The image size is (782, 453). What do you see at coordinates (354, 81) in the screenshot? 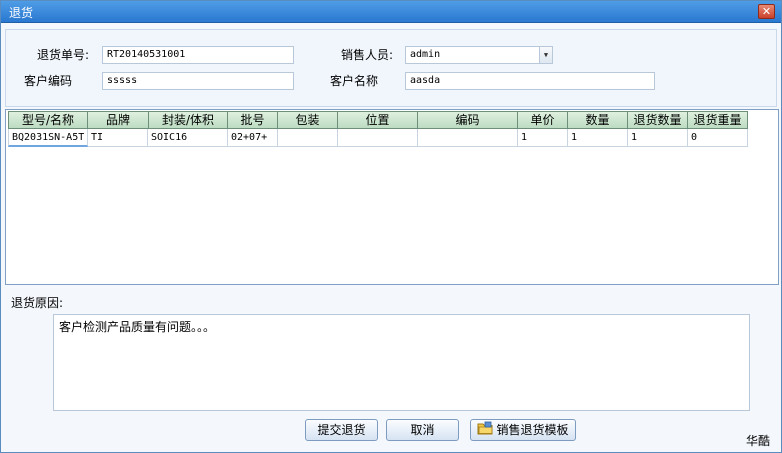
I see `customer-name-label: 客户名称` at bounding box center [354, 81].